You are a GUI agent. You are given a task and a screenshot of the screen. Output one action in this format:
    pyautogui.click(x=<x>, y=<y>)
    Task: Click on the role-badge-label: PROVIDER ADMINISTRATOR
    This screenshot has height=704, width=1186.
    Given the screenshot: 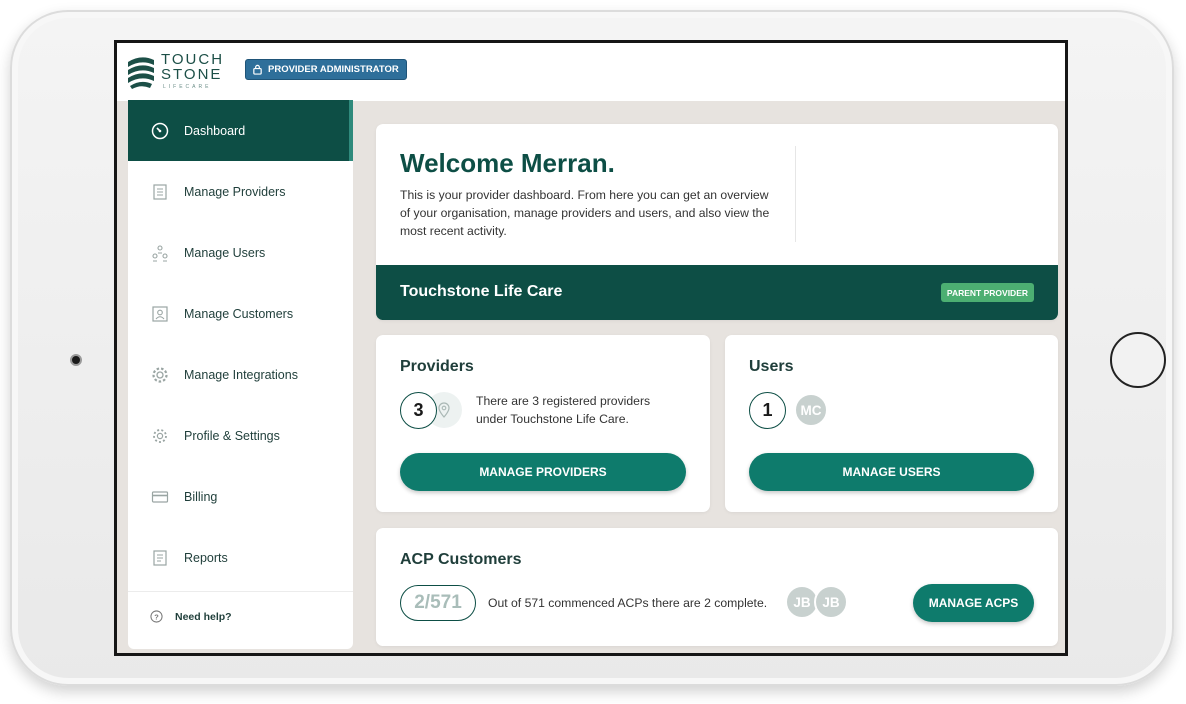 What is the action you would take?
    pyautogui.click(x=333, y=69)
    